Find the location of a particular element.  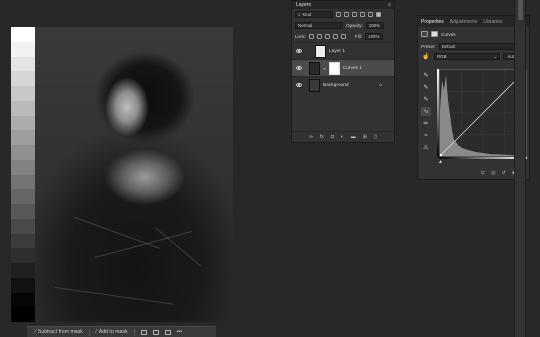

scrollbar-thumb is located at coordinates (520, 10).